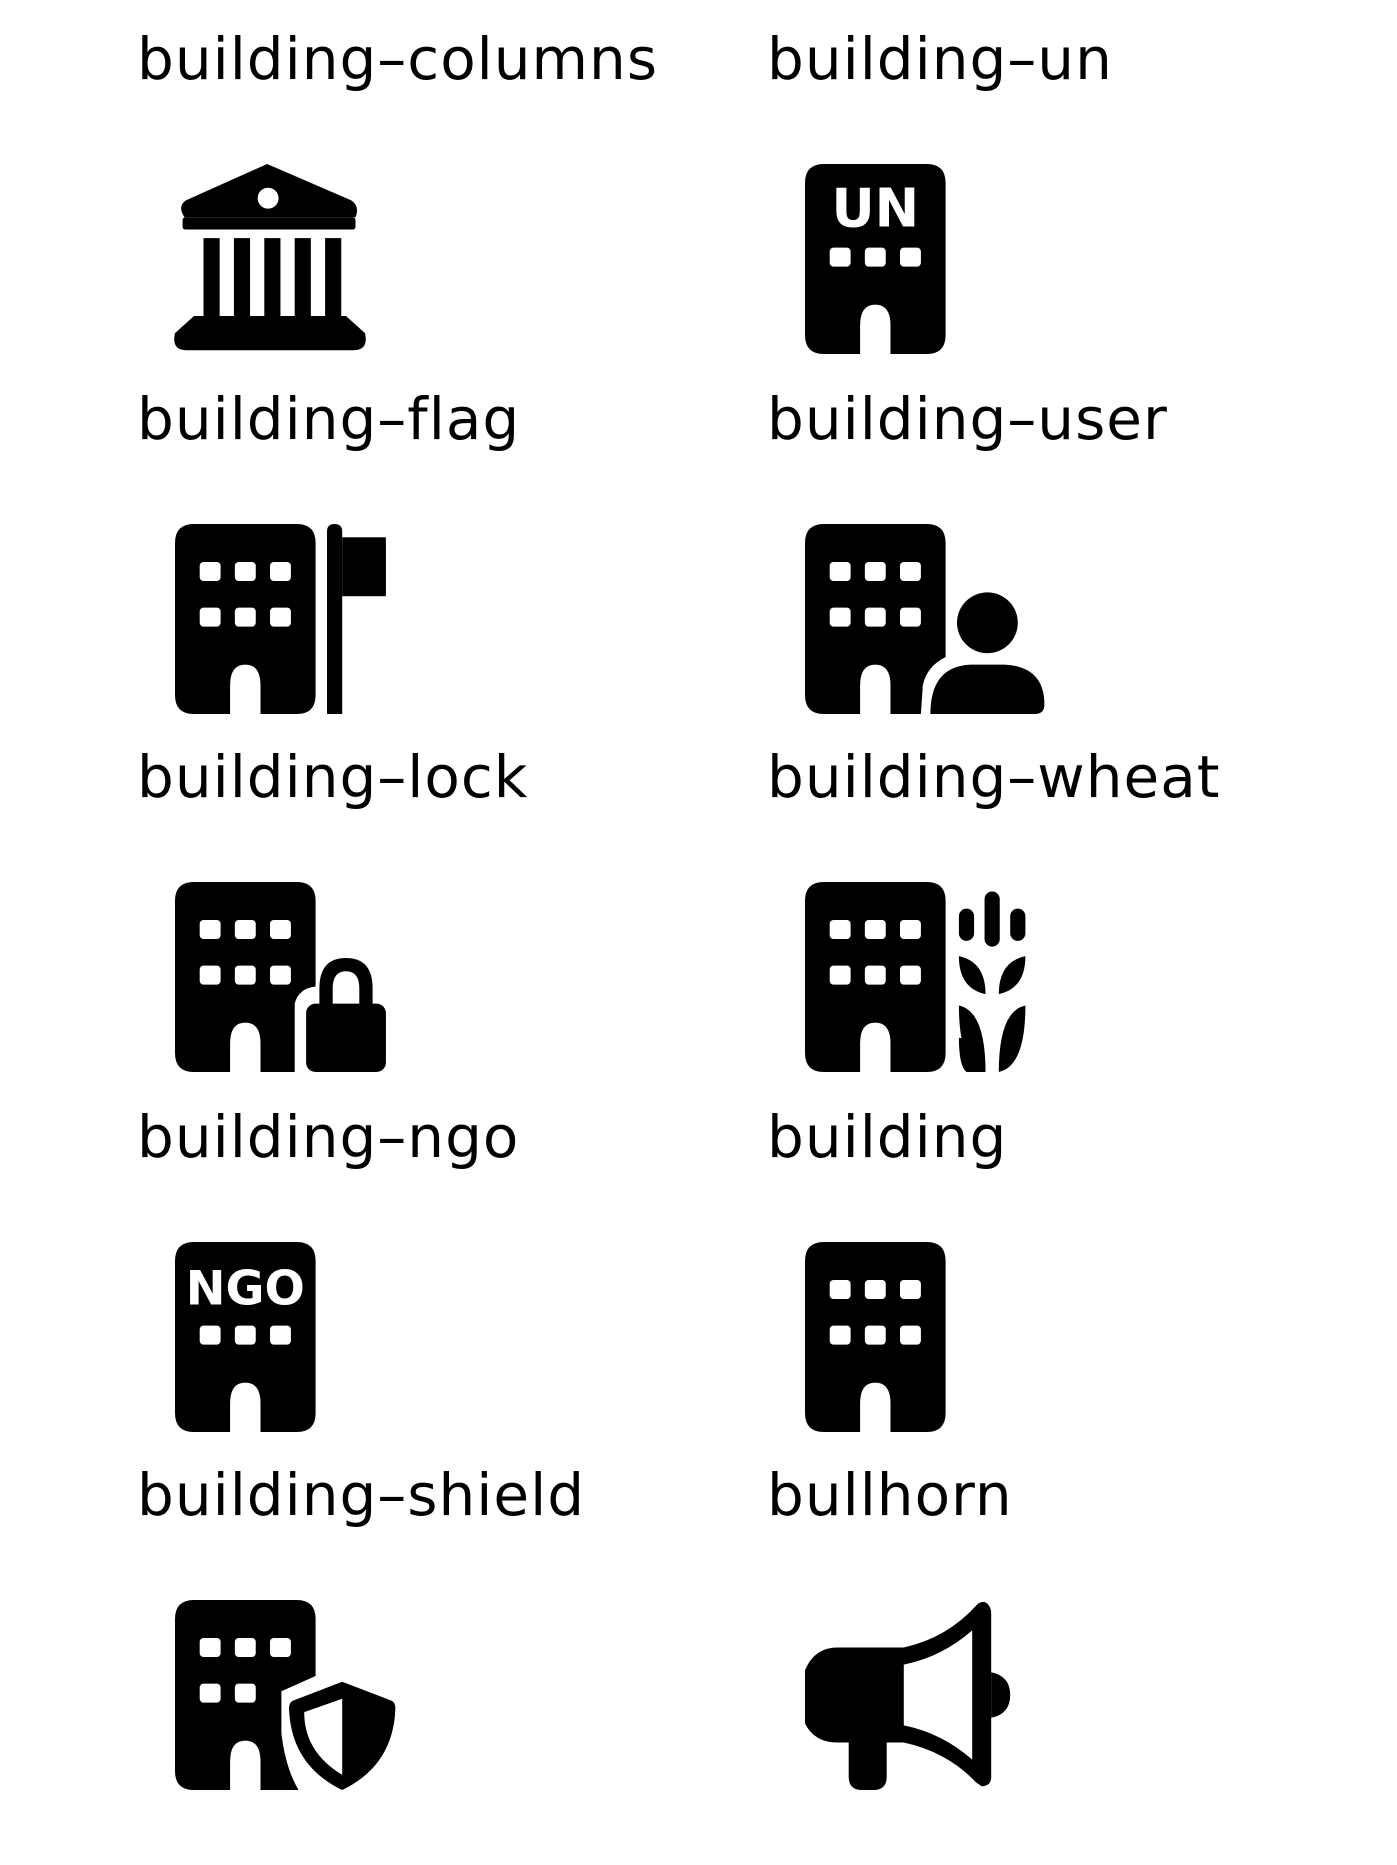  Describe the element at coordinates (270, 619) in the screenshot. I see `building-flag-icon` at that location.